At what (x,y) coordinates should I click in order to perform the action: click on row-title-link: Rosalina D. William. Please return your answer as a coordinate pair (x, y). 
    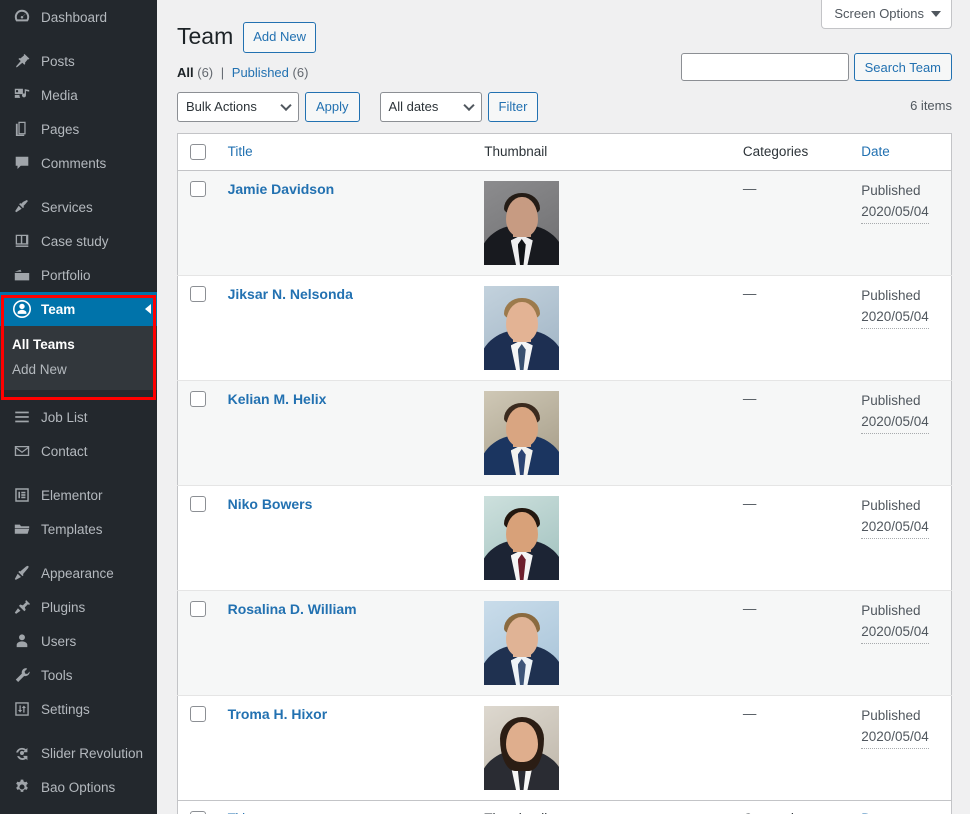
    Looking at the image, I should click on (292, 609).